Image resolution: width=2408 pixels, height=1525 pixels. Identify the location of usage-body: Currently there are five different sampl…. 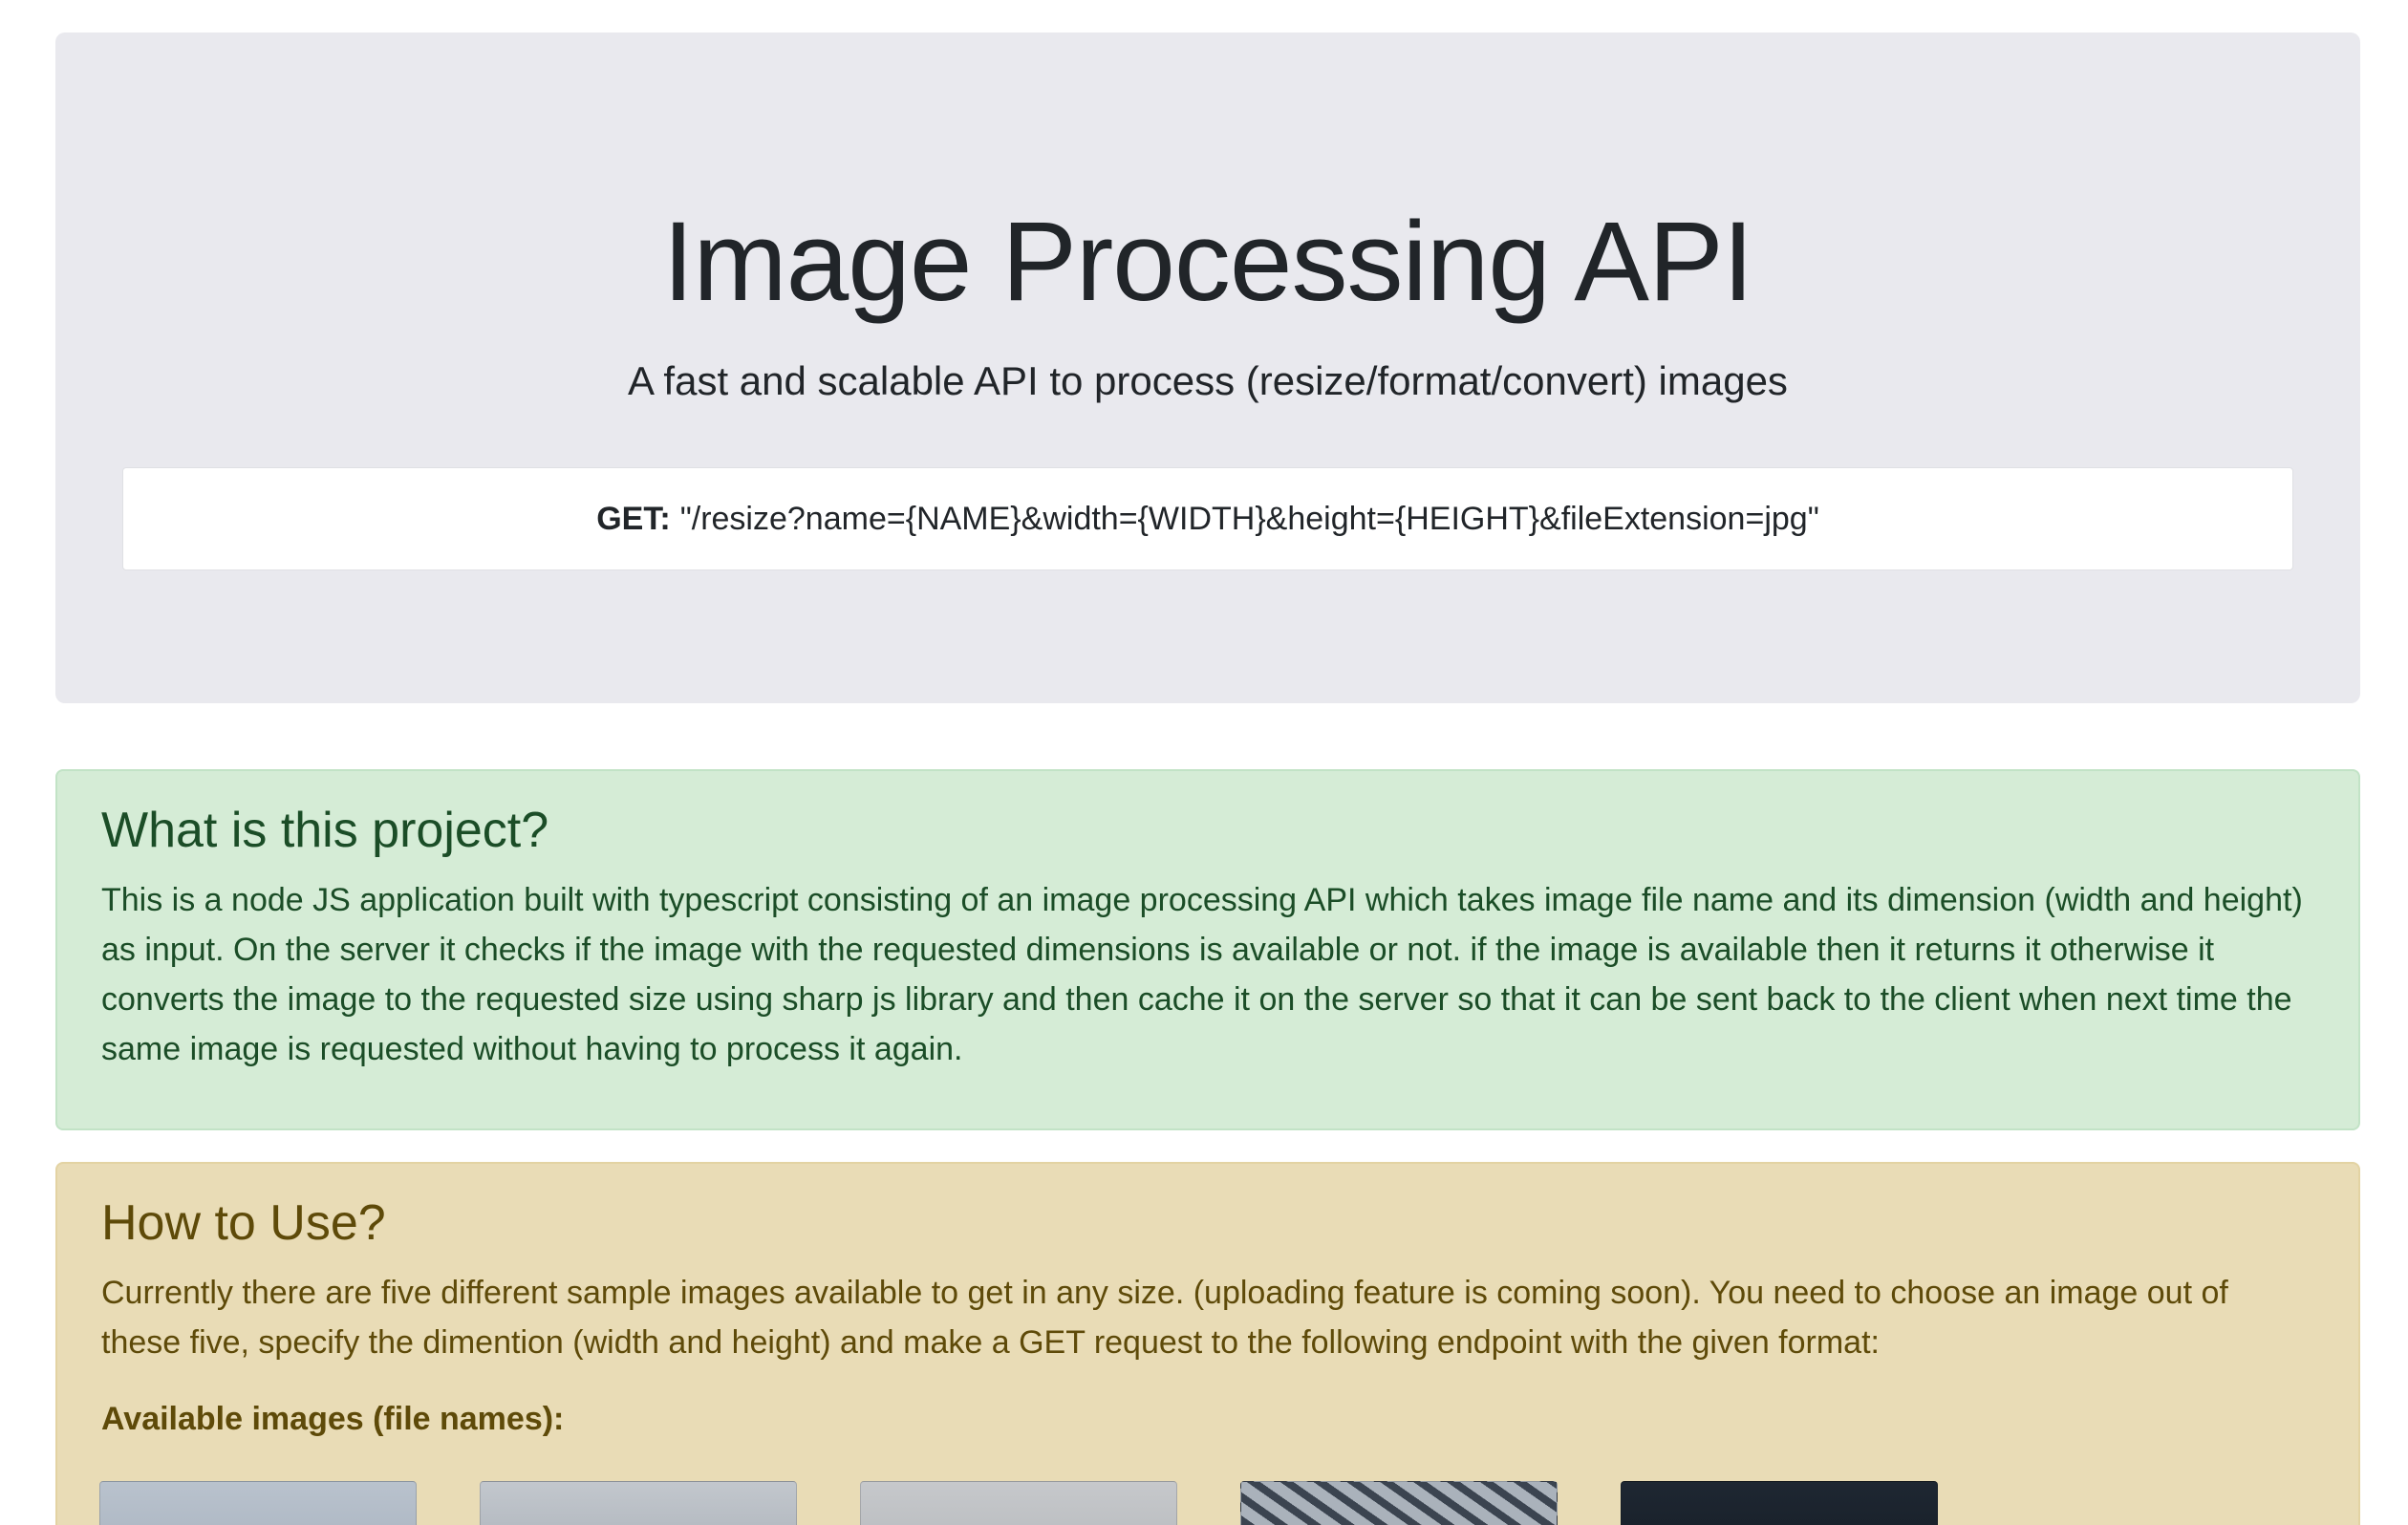
(1165, 1318).